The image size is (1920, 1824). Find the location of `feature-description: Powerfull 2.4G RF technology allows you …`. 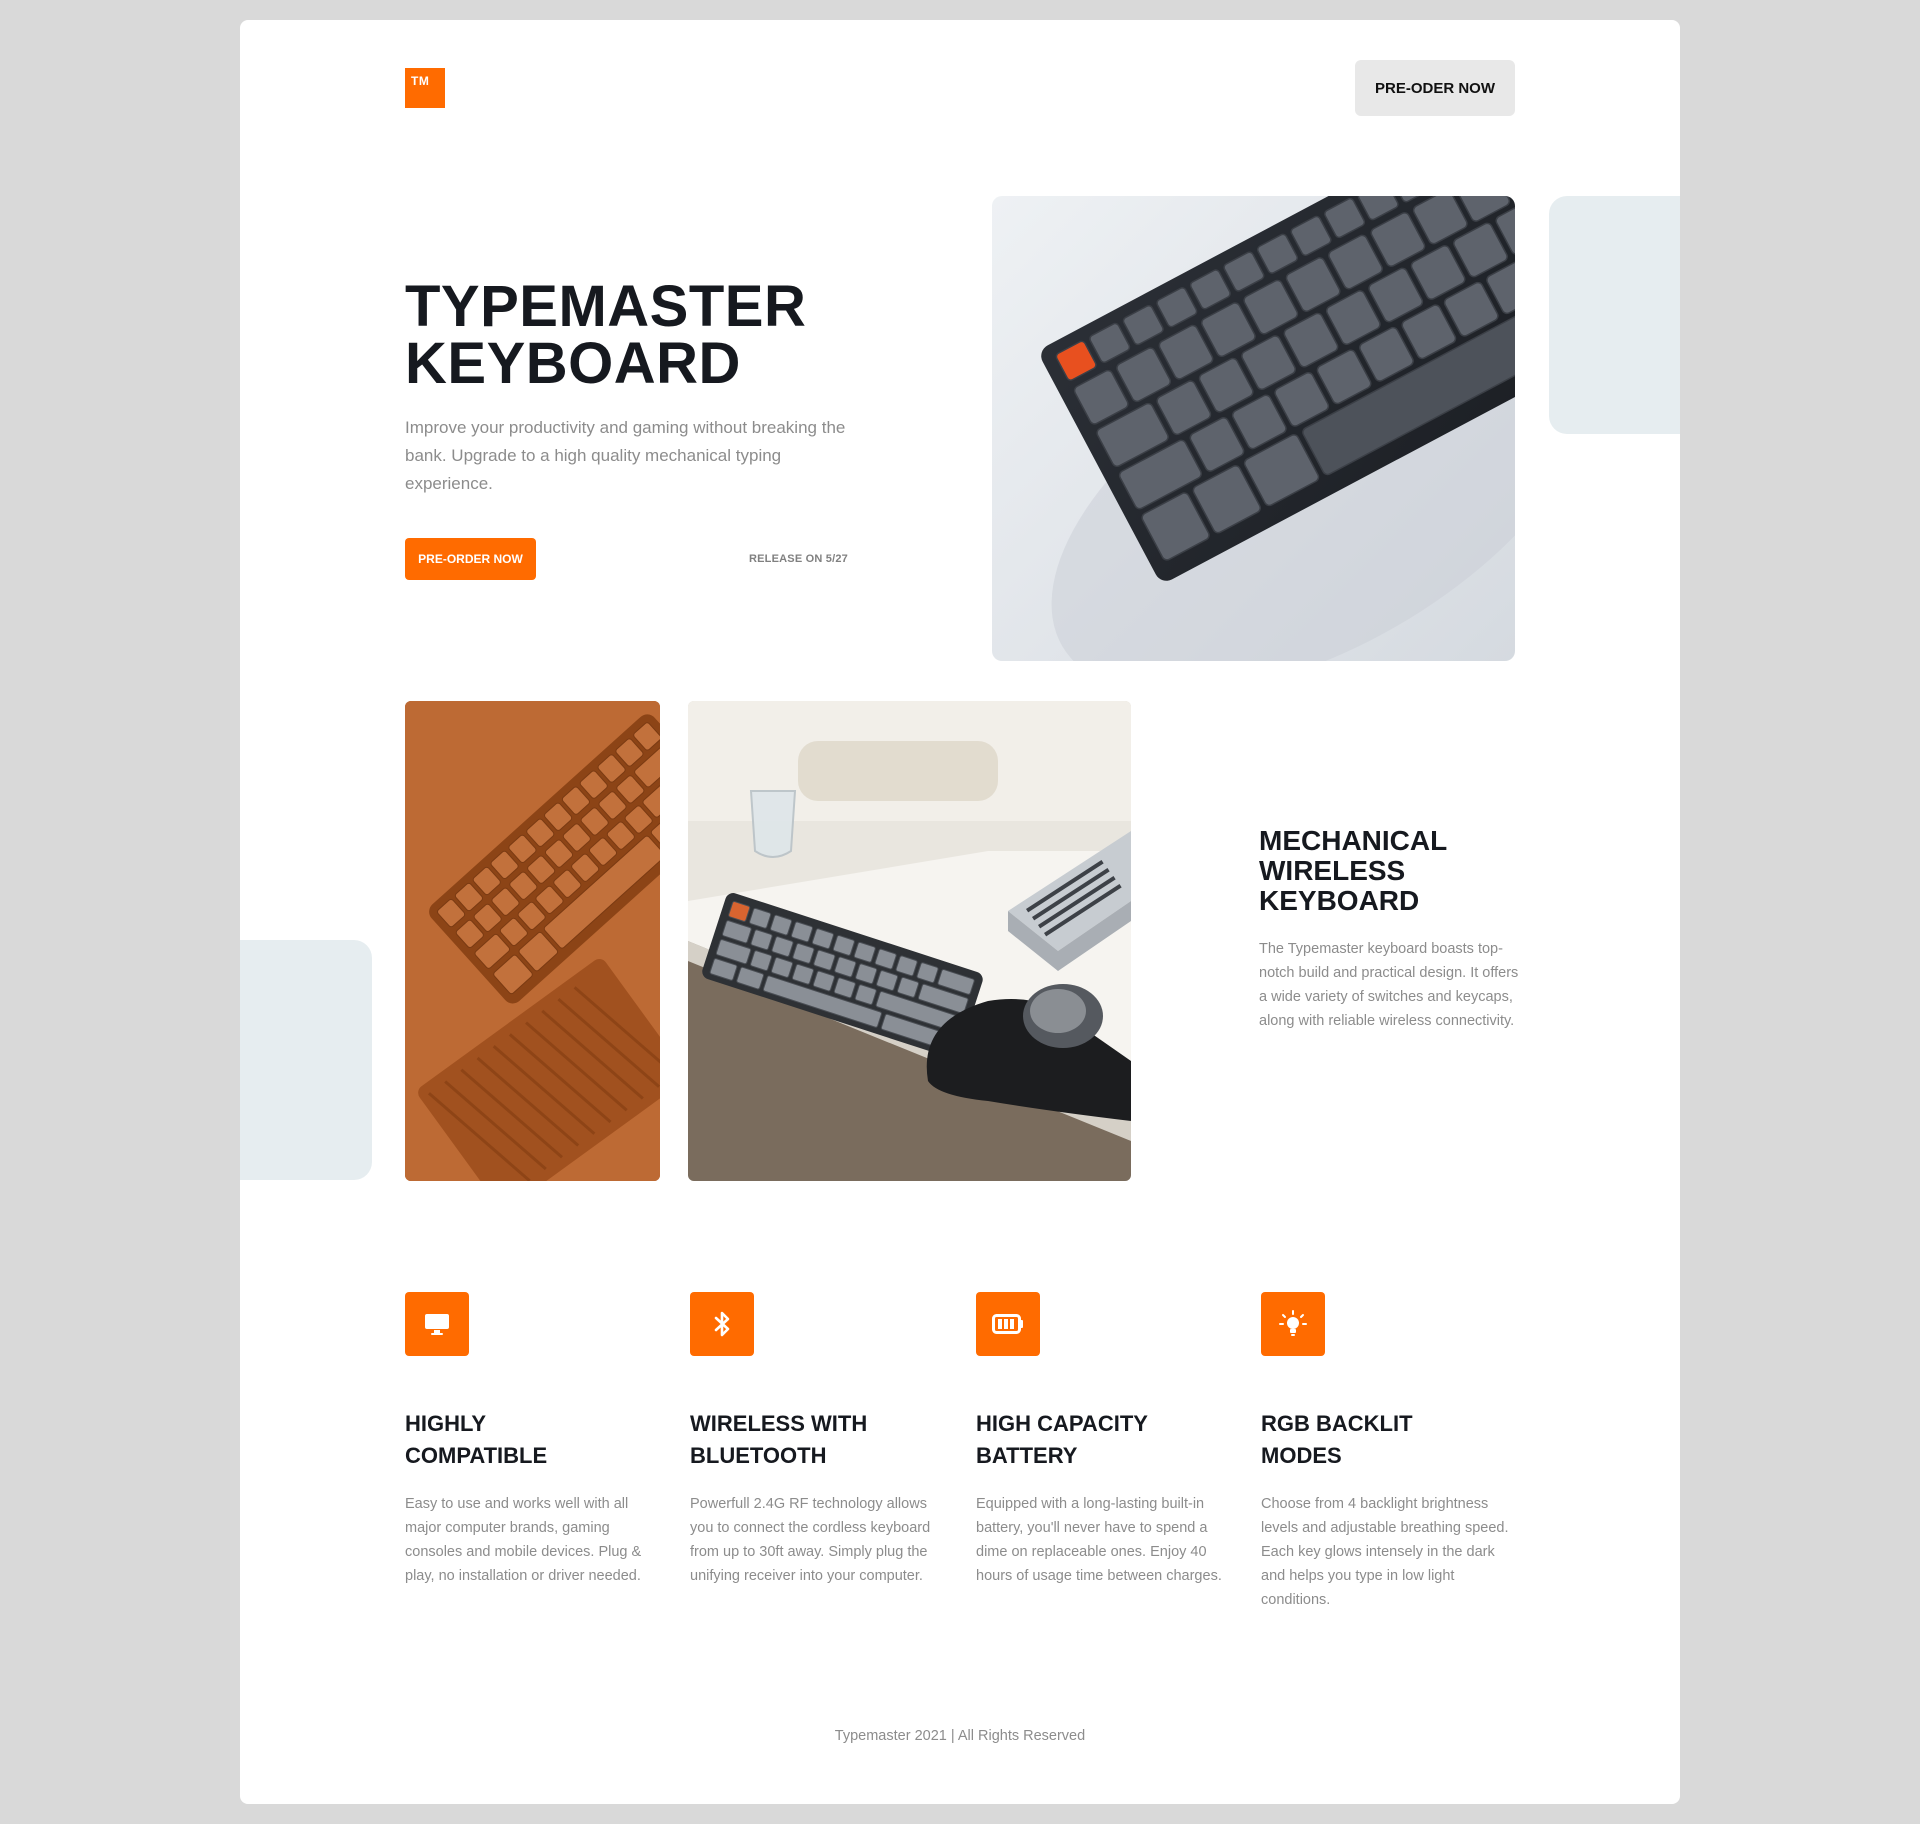

feature-description: Powerfull 2.4G RF technology allows you … is located at coordinates (810, 1540).